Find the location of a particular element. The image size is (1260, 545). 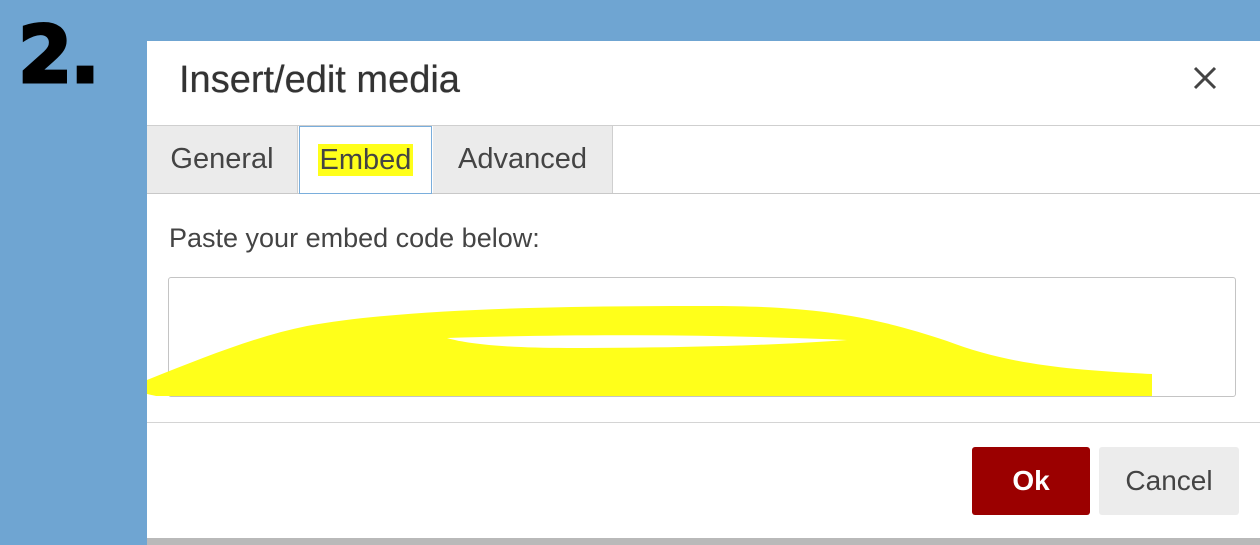

dialog-title: Insert/edit media is located at coordinates (319, 80).